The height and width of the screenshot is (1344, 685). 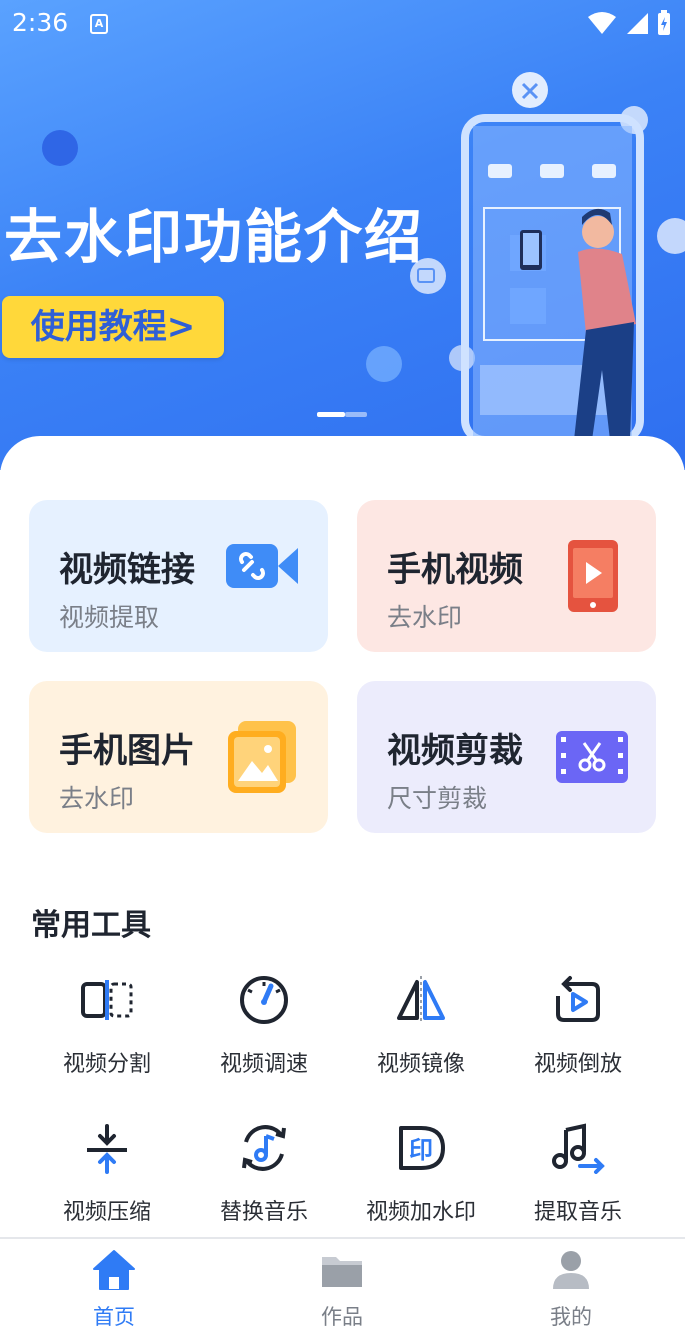 I want to click on nav-label: 首页, so click(x=114, y=1317).